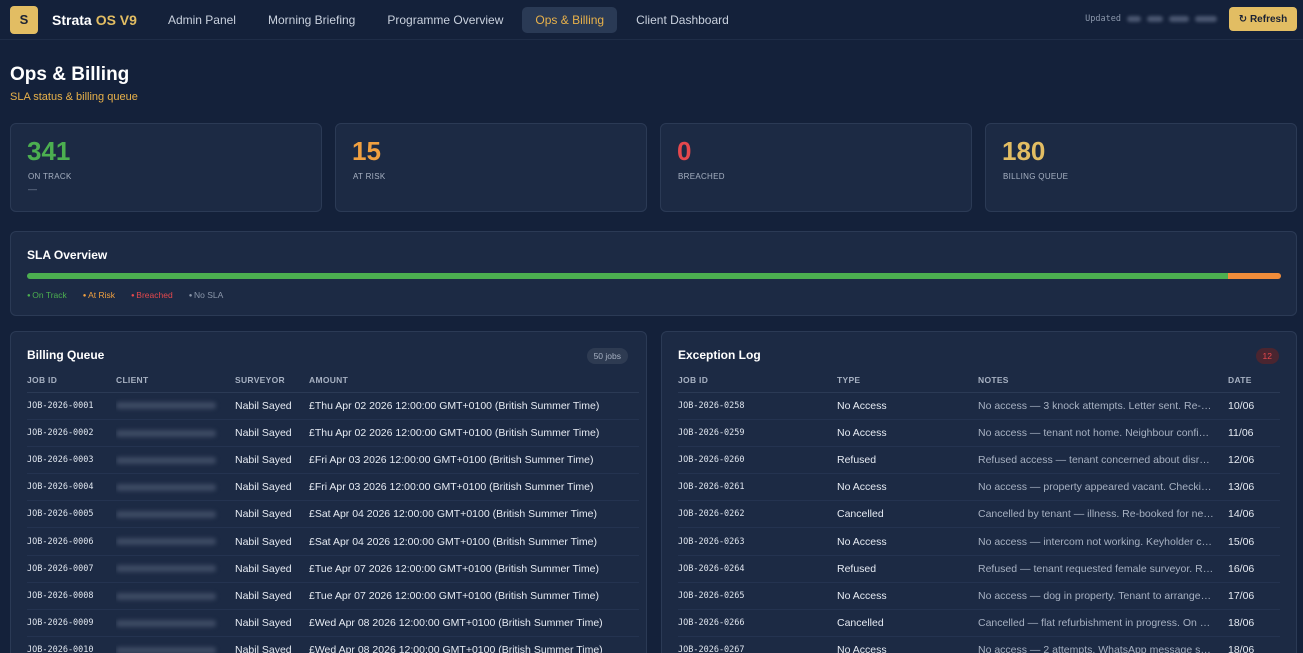 The image size is (1303, 653). Describe the element at coordinates (682, 20) in the screenshot. I see `nav-tab-client-dashboard: Client Dashboard` at that location.